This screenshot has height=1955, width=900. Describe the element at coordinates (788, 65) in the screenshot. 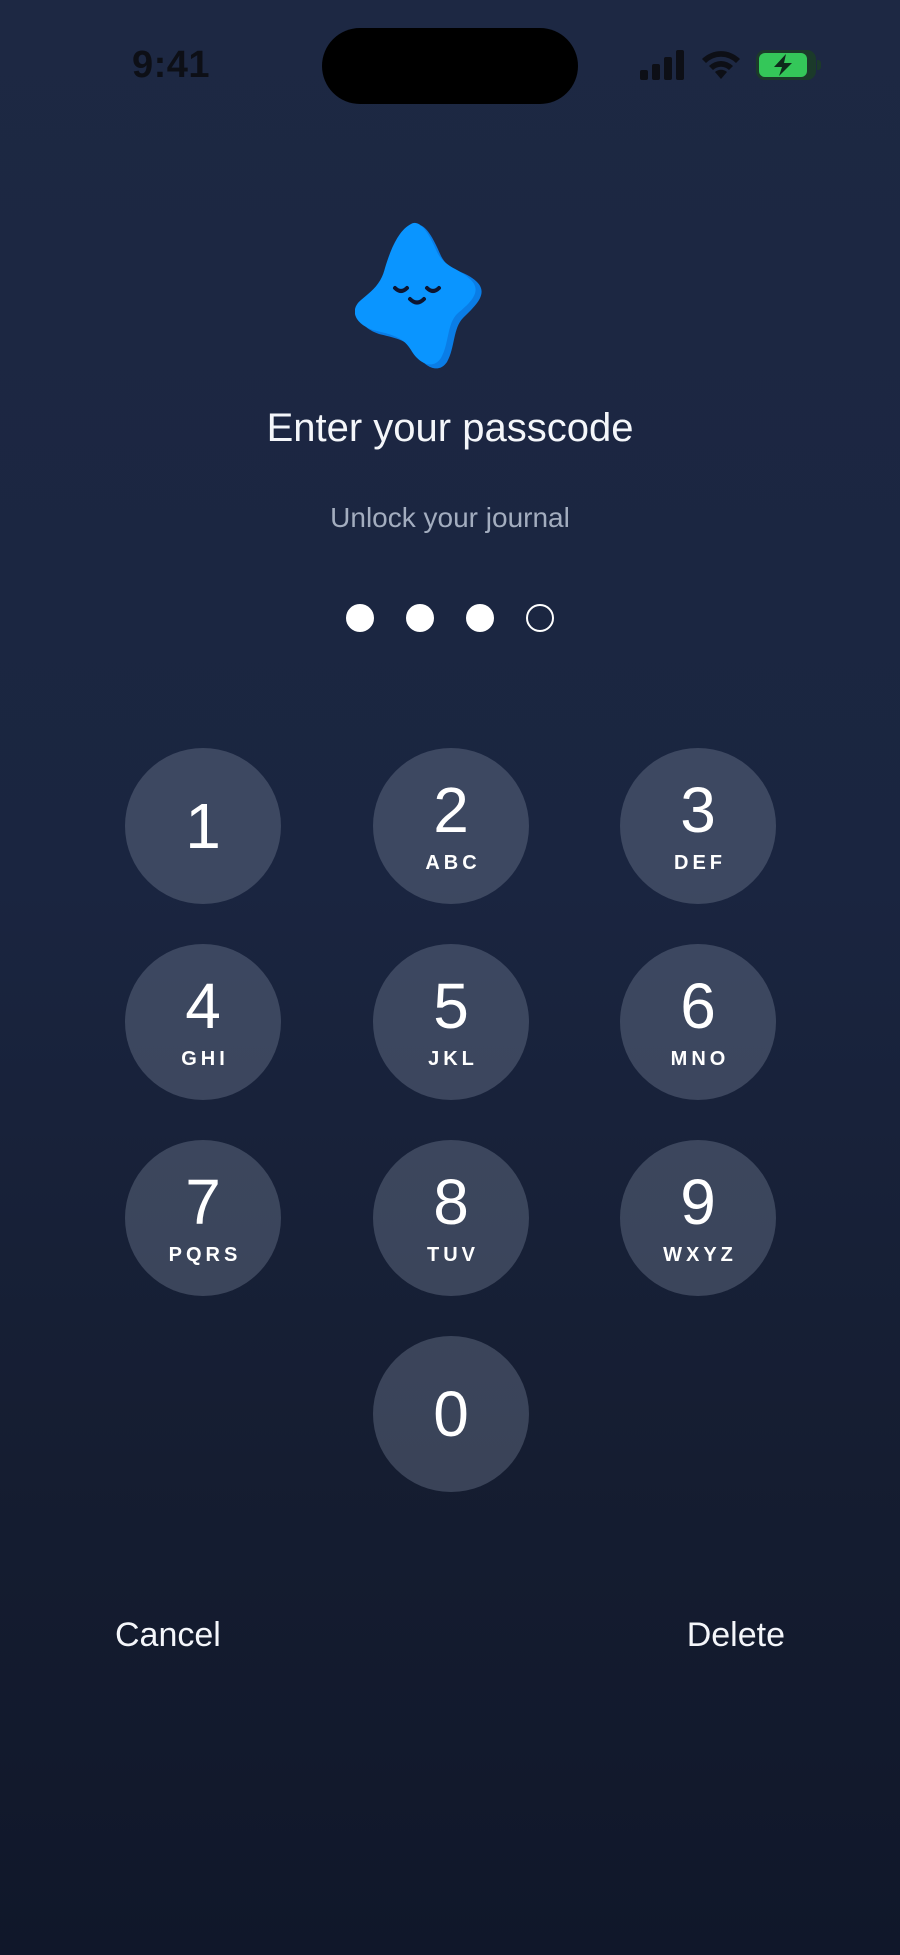

I see `battery-charging-icon` at that location.